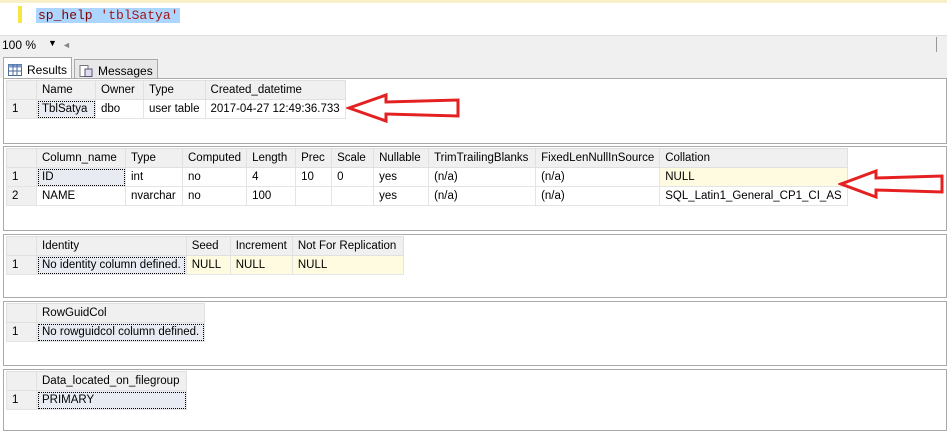  I want to click on scroll-left-icon: ◄, so click(66, 45).